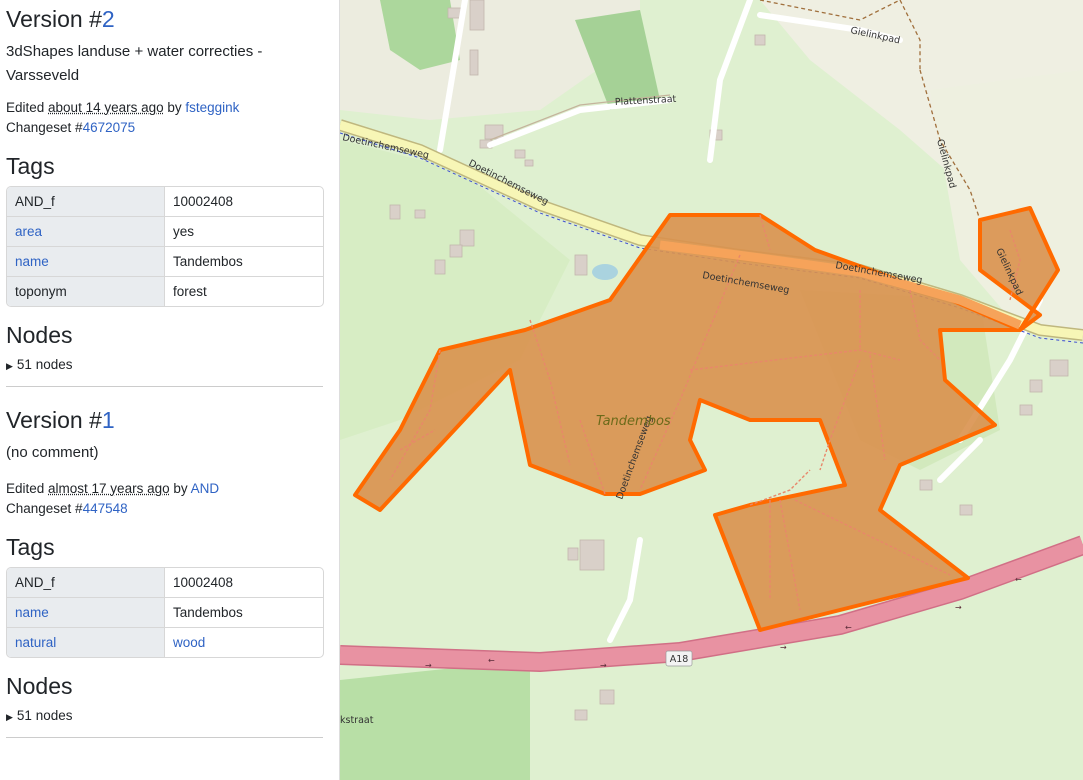 The image size is (1083, 780). Describe the element at coordinates (60, 420) in the screenshot. I see `version-title: Version #1` at that location.